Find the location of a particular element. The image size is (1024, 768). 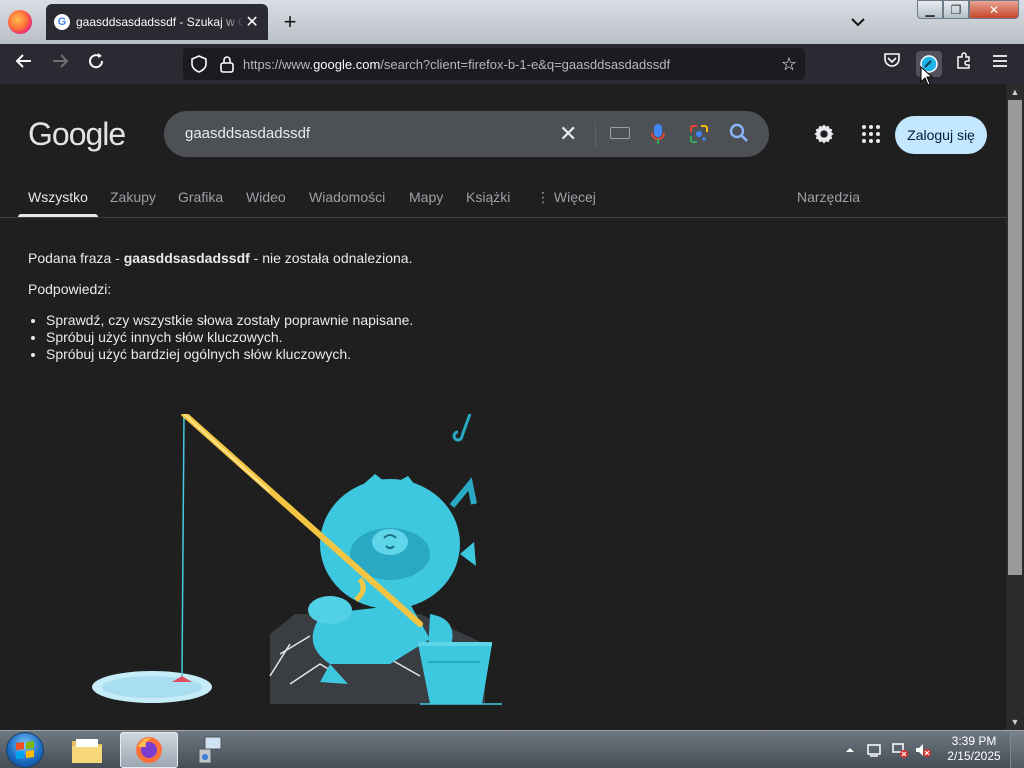

search-input: gaasddsasdadssdf is located at coordinates (247, 133).